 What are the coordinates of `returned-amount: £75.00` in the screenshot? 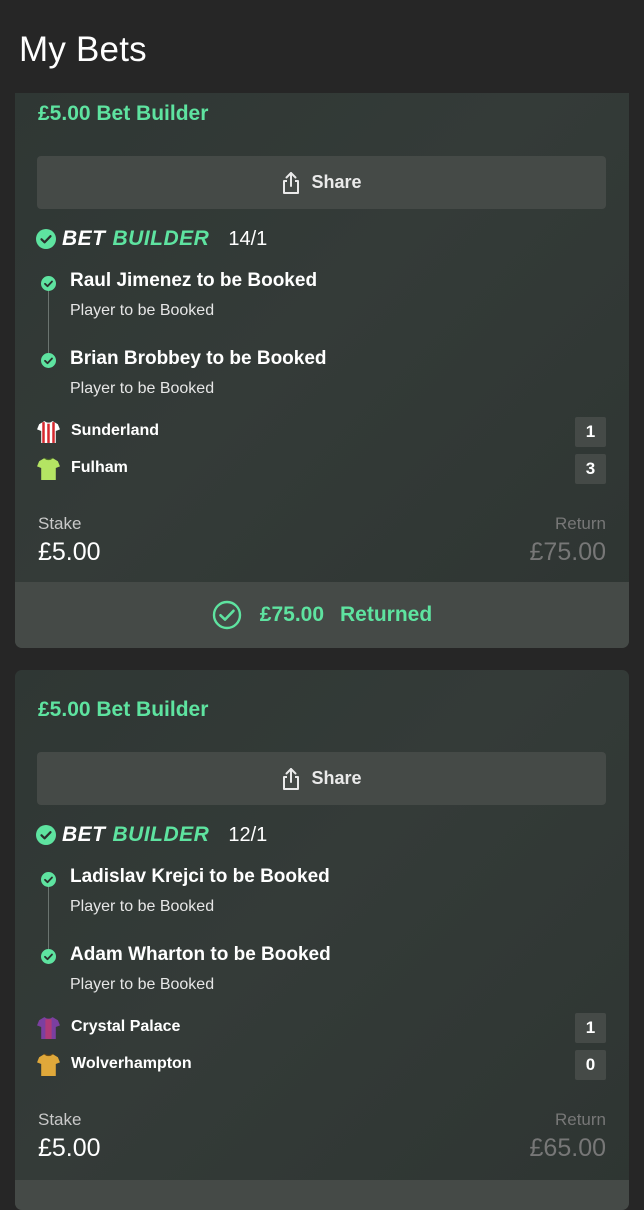 It's located at (292, 614).